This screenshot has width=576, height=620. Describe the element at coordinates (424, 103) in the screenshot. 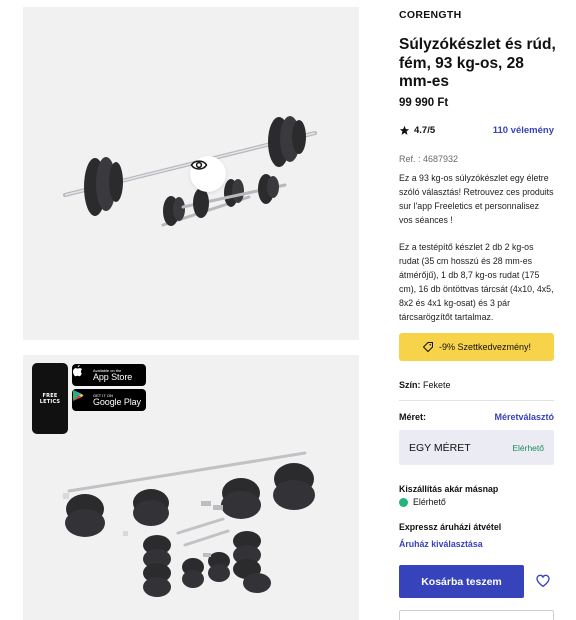

I see `product-price: 99 990 Ft` at that location.